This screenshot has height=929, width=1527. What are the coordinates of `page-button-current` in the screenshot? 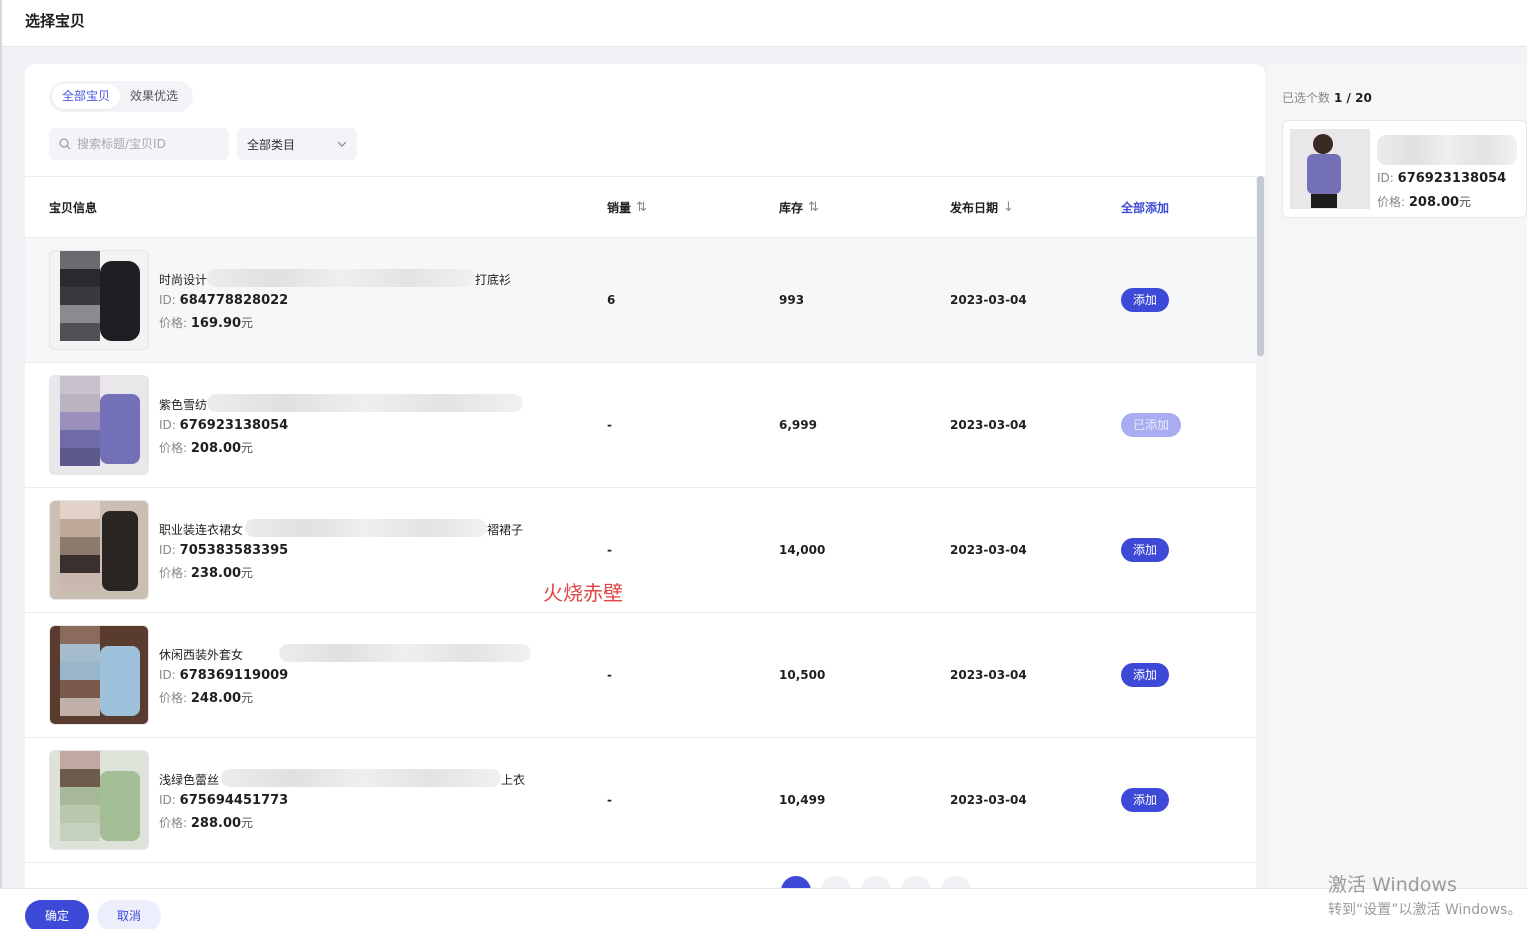 It's located at (796, 882).